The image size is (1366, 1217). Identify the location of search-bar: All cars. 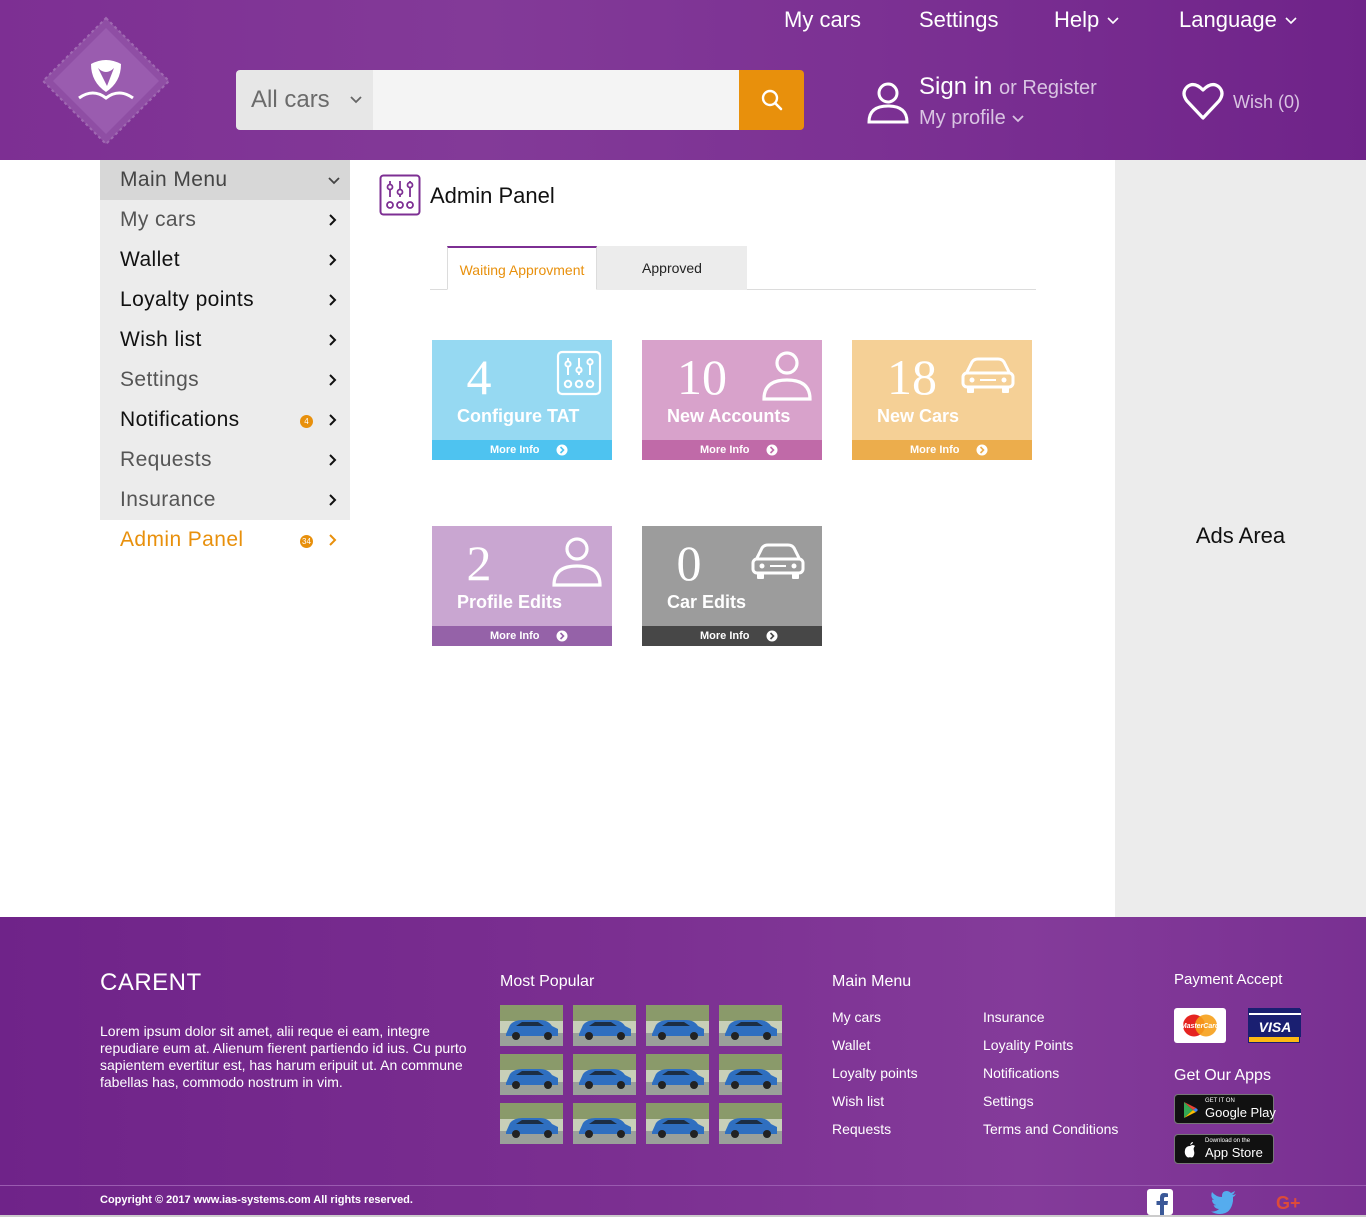
(520, 100).